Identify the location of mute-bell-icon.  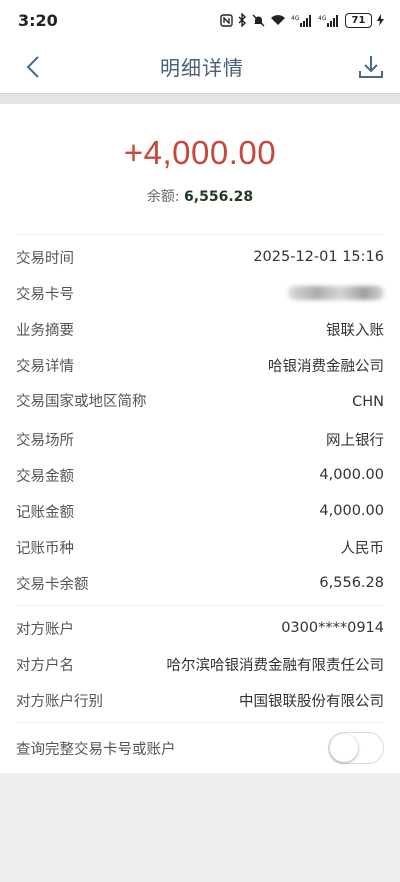
(258, 20).